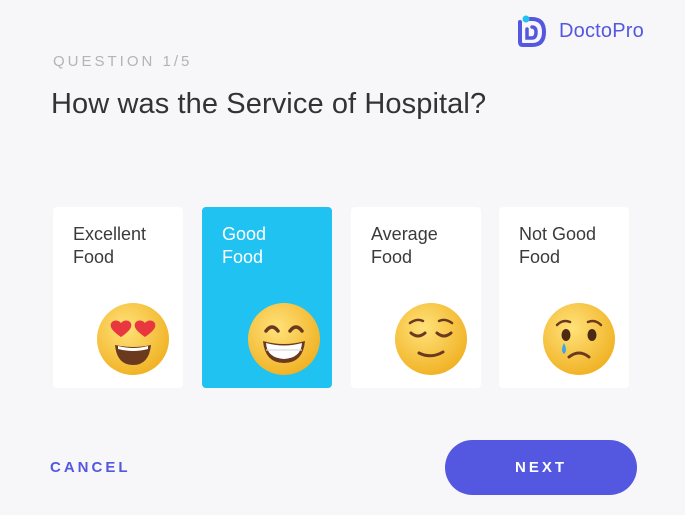  What do you see at coordinates (118, 297) in the screenshot?
I see `option-excellent-food: Excellent Food` at bounding box center [118, 297].